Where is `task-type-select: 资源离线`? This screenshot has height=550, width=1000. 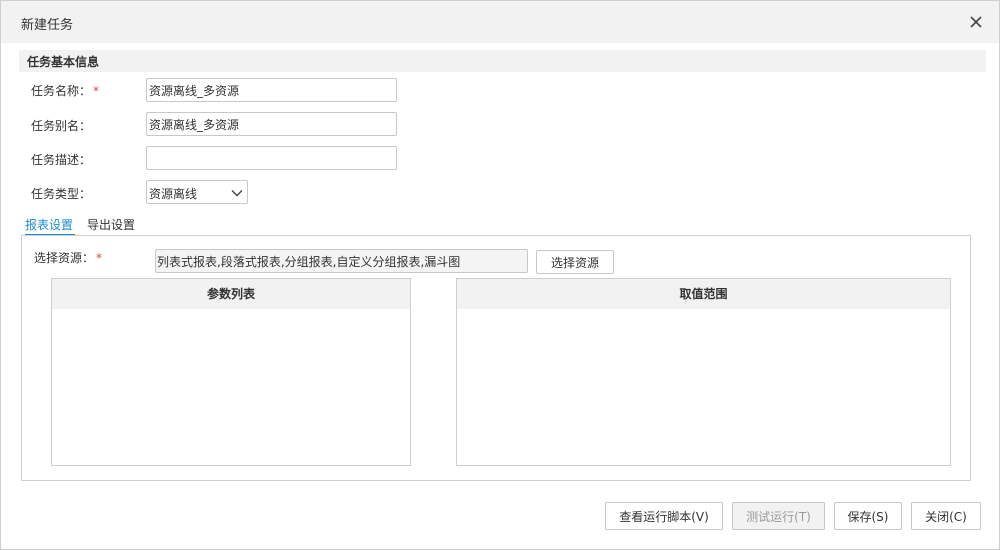
task-type-select: 资源离线 is located at coordinates (197, 192).